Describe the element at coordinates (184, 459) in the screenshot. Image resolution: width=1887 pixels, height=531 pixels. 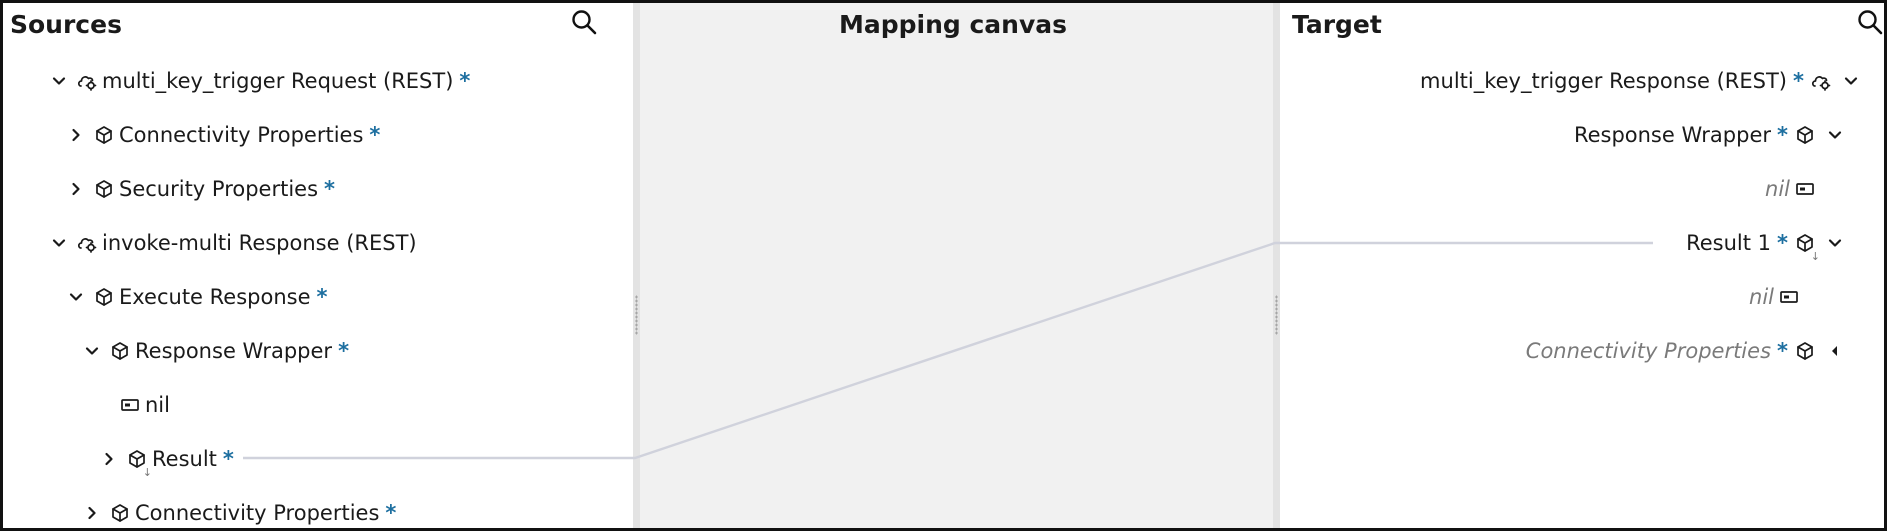
I see `source-node-label: Result` at that location.